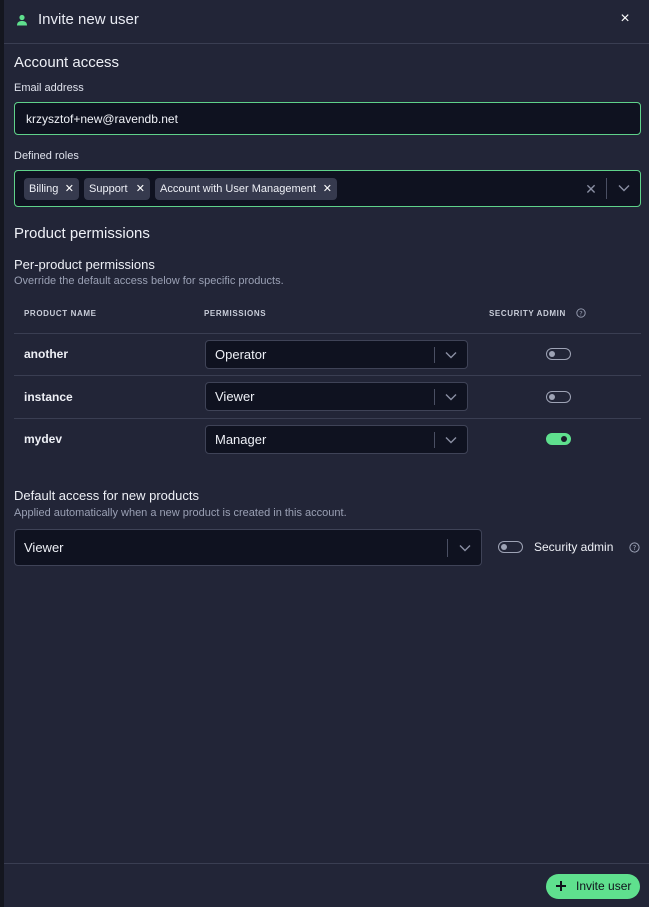 The image size is (649, 907). Describe the element at coordinates (60, 313) in the screenshot. I see `column-header-product: PRODUCT NAME` at that location.